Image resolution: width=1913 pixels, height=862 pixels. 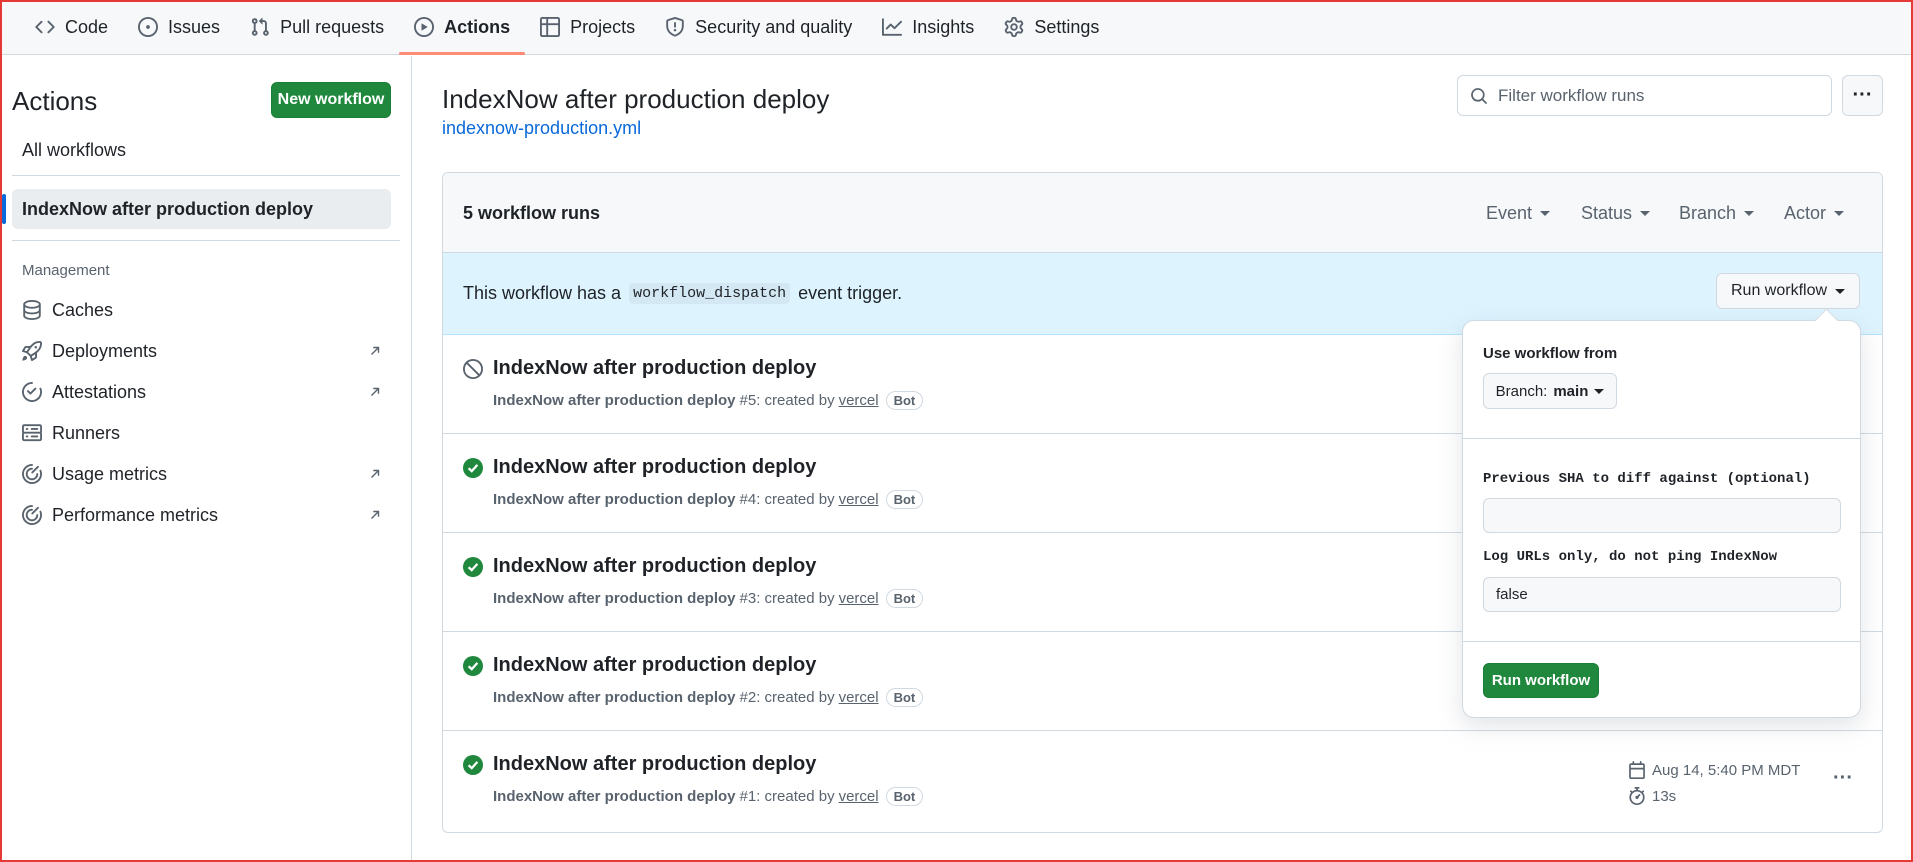 I want to click on cancelled-icon, so click(x=473, y=369).